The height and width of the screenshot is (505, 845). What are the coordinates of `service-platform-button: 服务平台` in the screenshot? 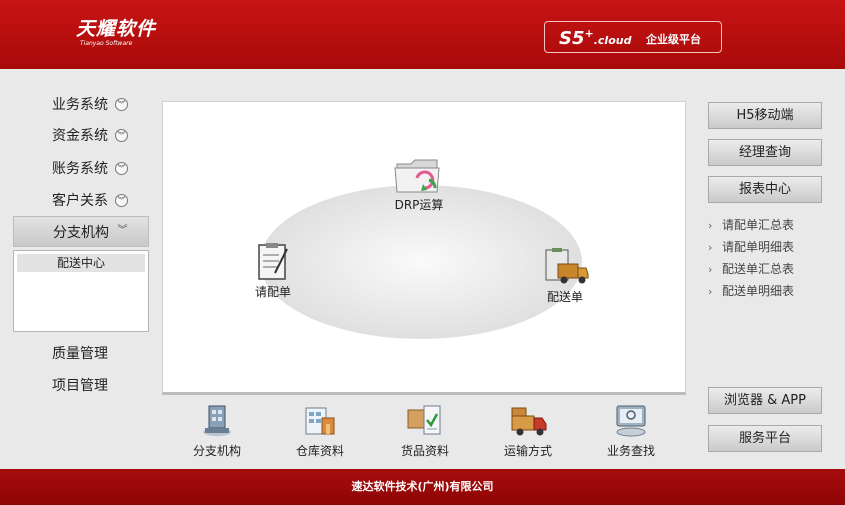 It's located at (765, 438).